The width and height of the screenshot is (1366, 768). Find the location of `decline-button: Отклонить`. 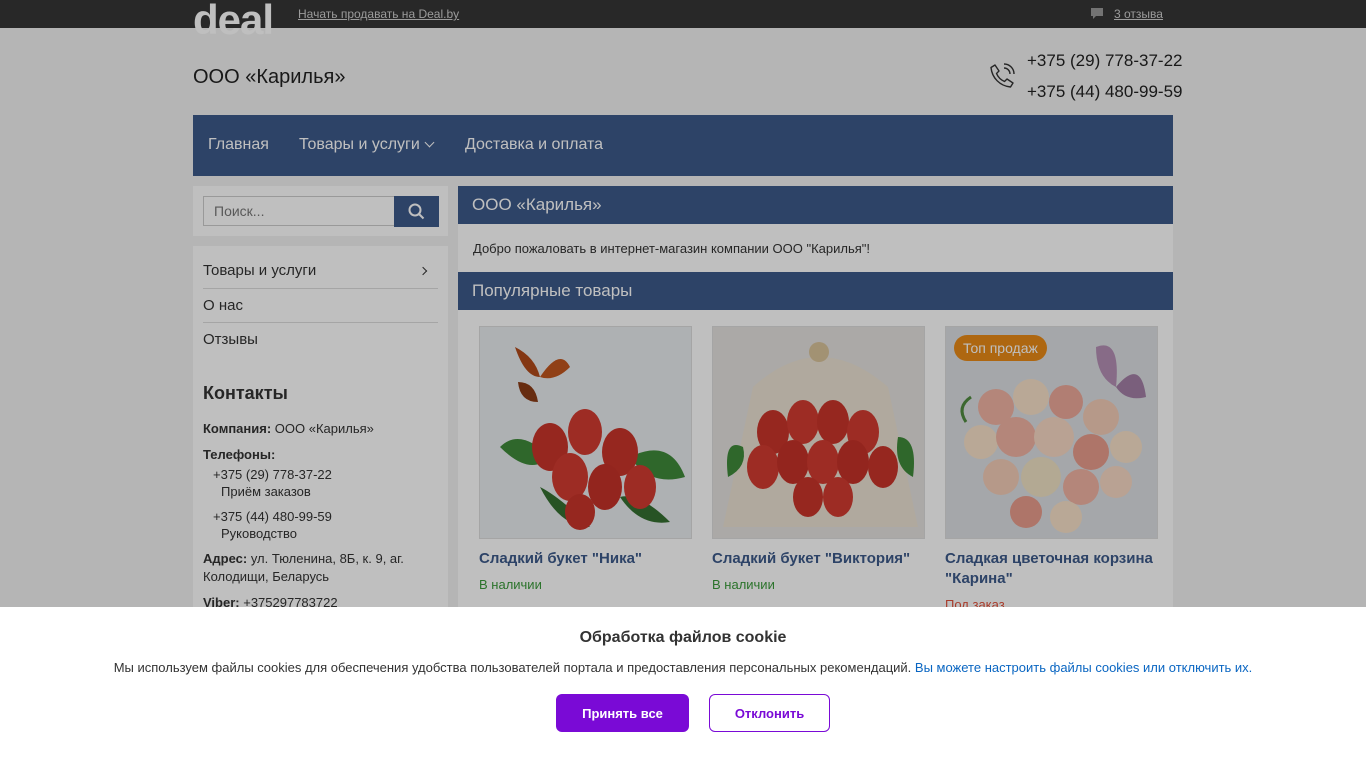

decline-button: Отклонить is located at coordinates (769, 713).